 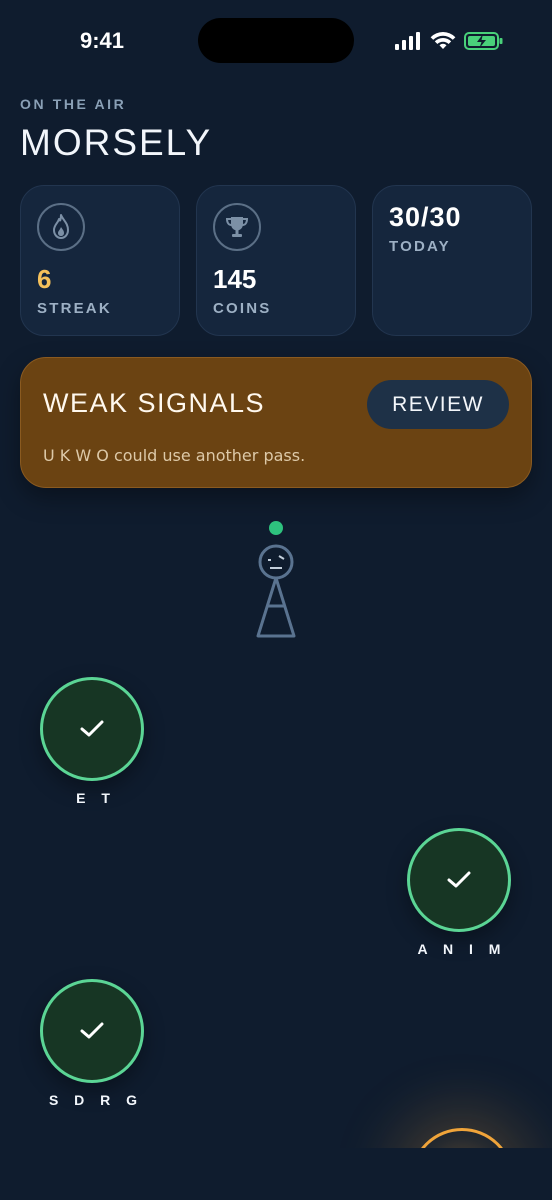 I want to click on header-kicker: ON THE AIR, so click(x=73, y=104).